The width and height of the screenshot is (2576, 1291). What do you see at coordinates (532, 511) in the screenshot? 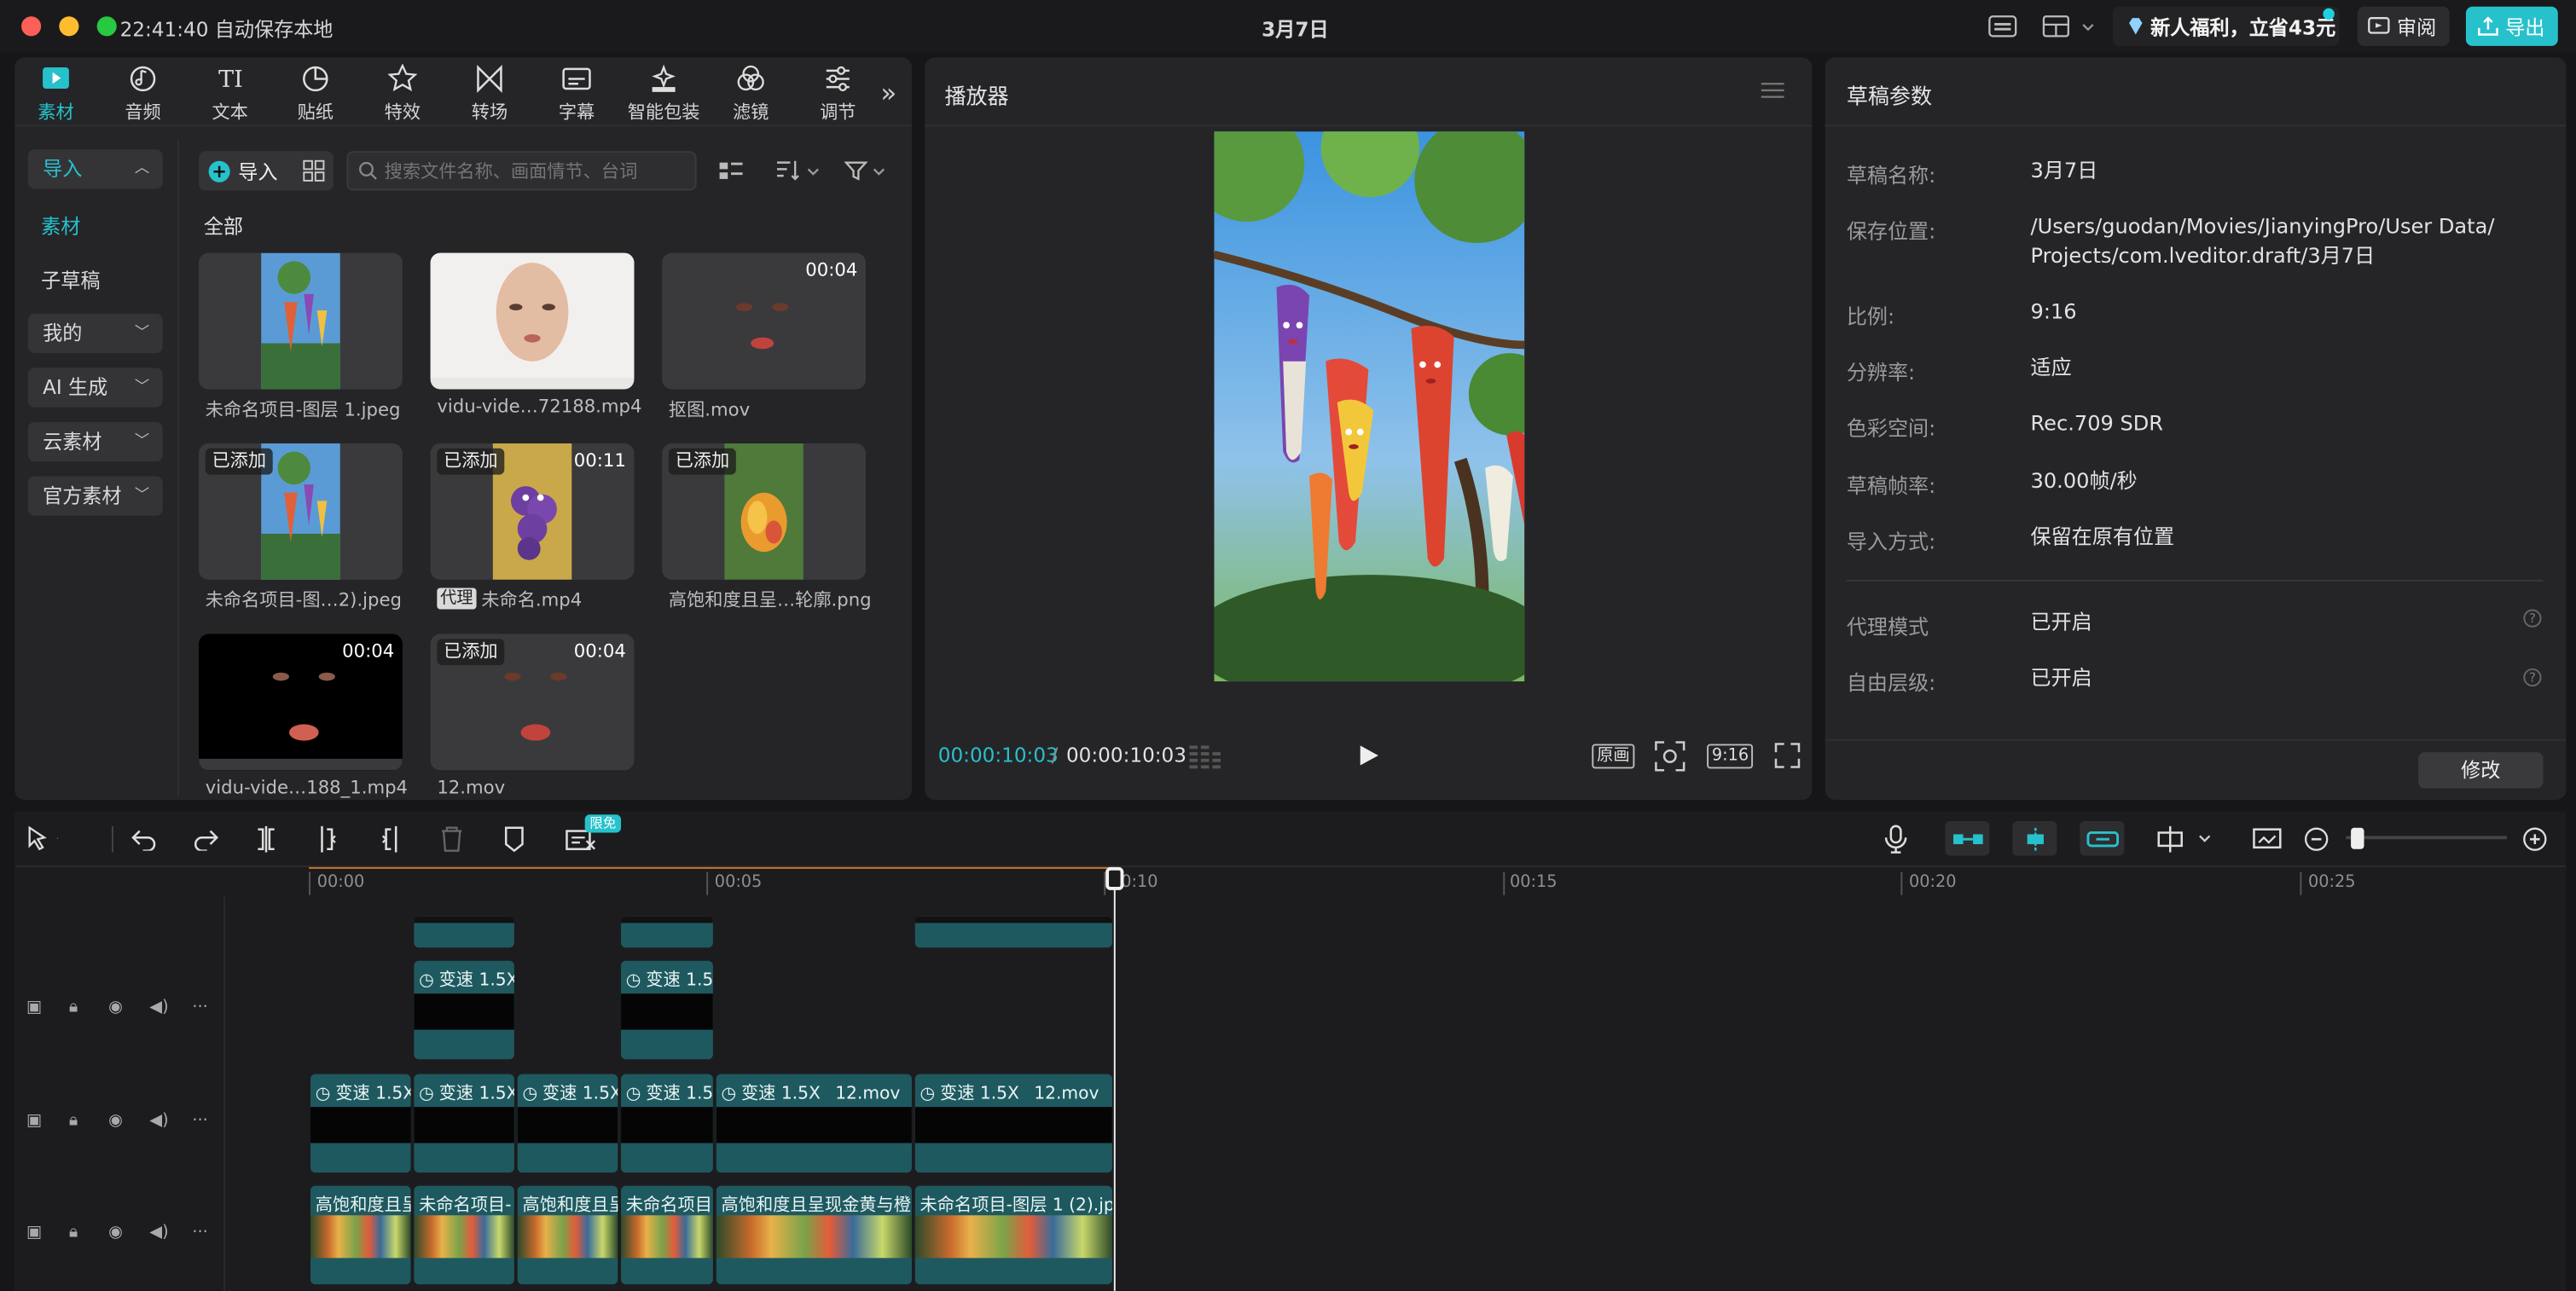
I see `media-item: 已添加 00:11` at bounding box center [532, 511].